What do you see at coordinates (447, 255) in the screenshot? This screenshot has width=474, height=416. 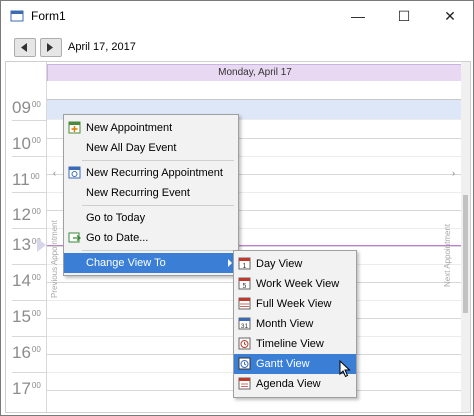 I see `next-appointment-button: Next Appointment` at bounding box center [447, 255].